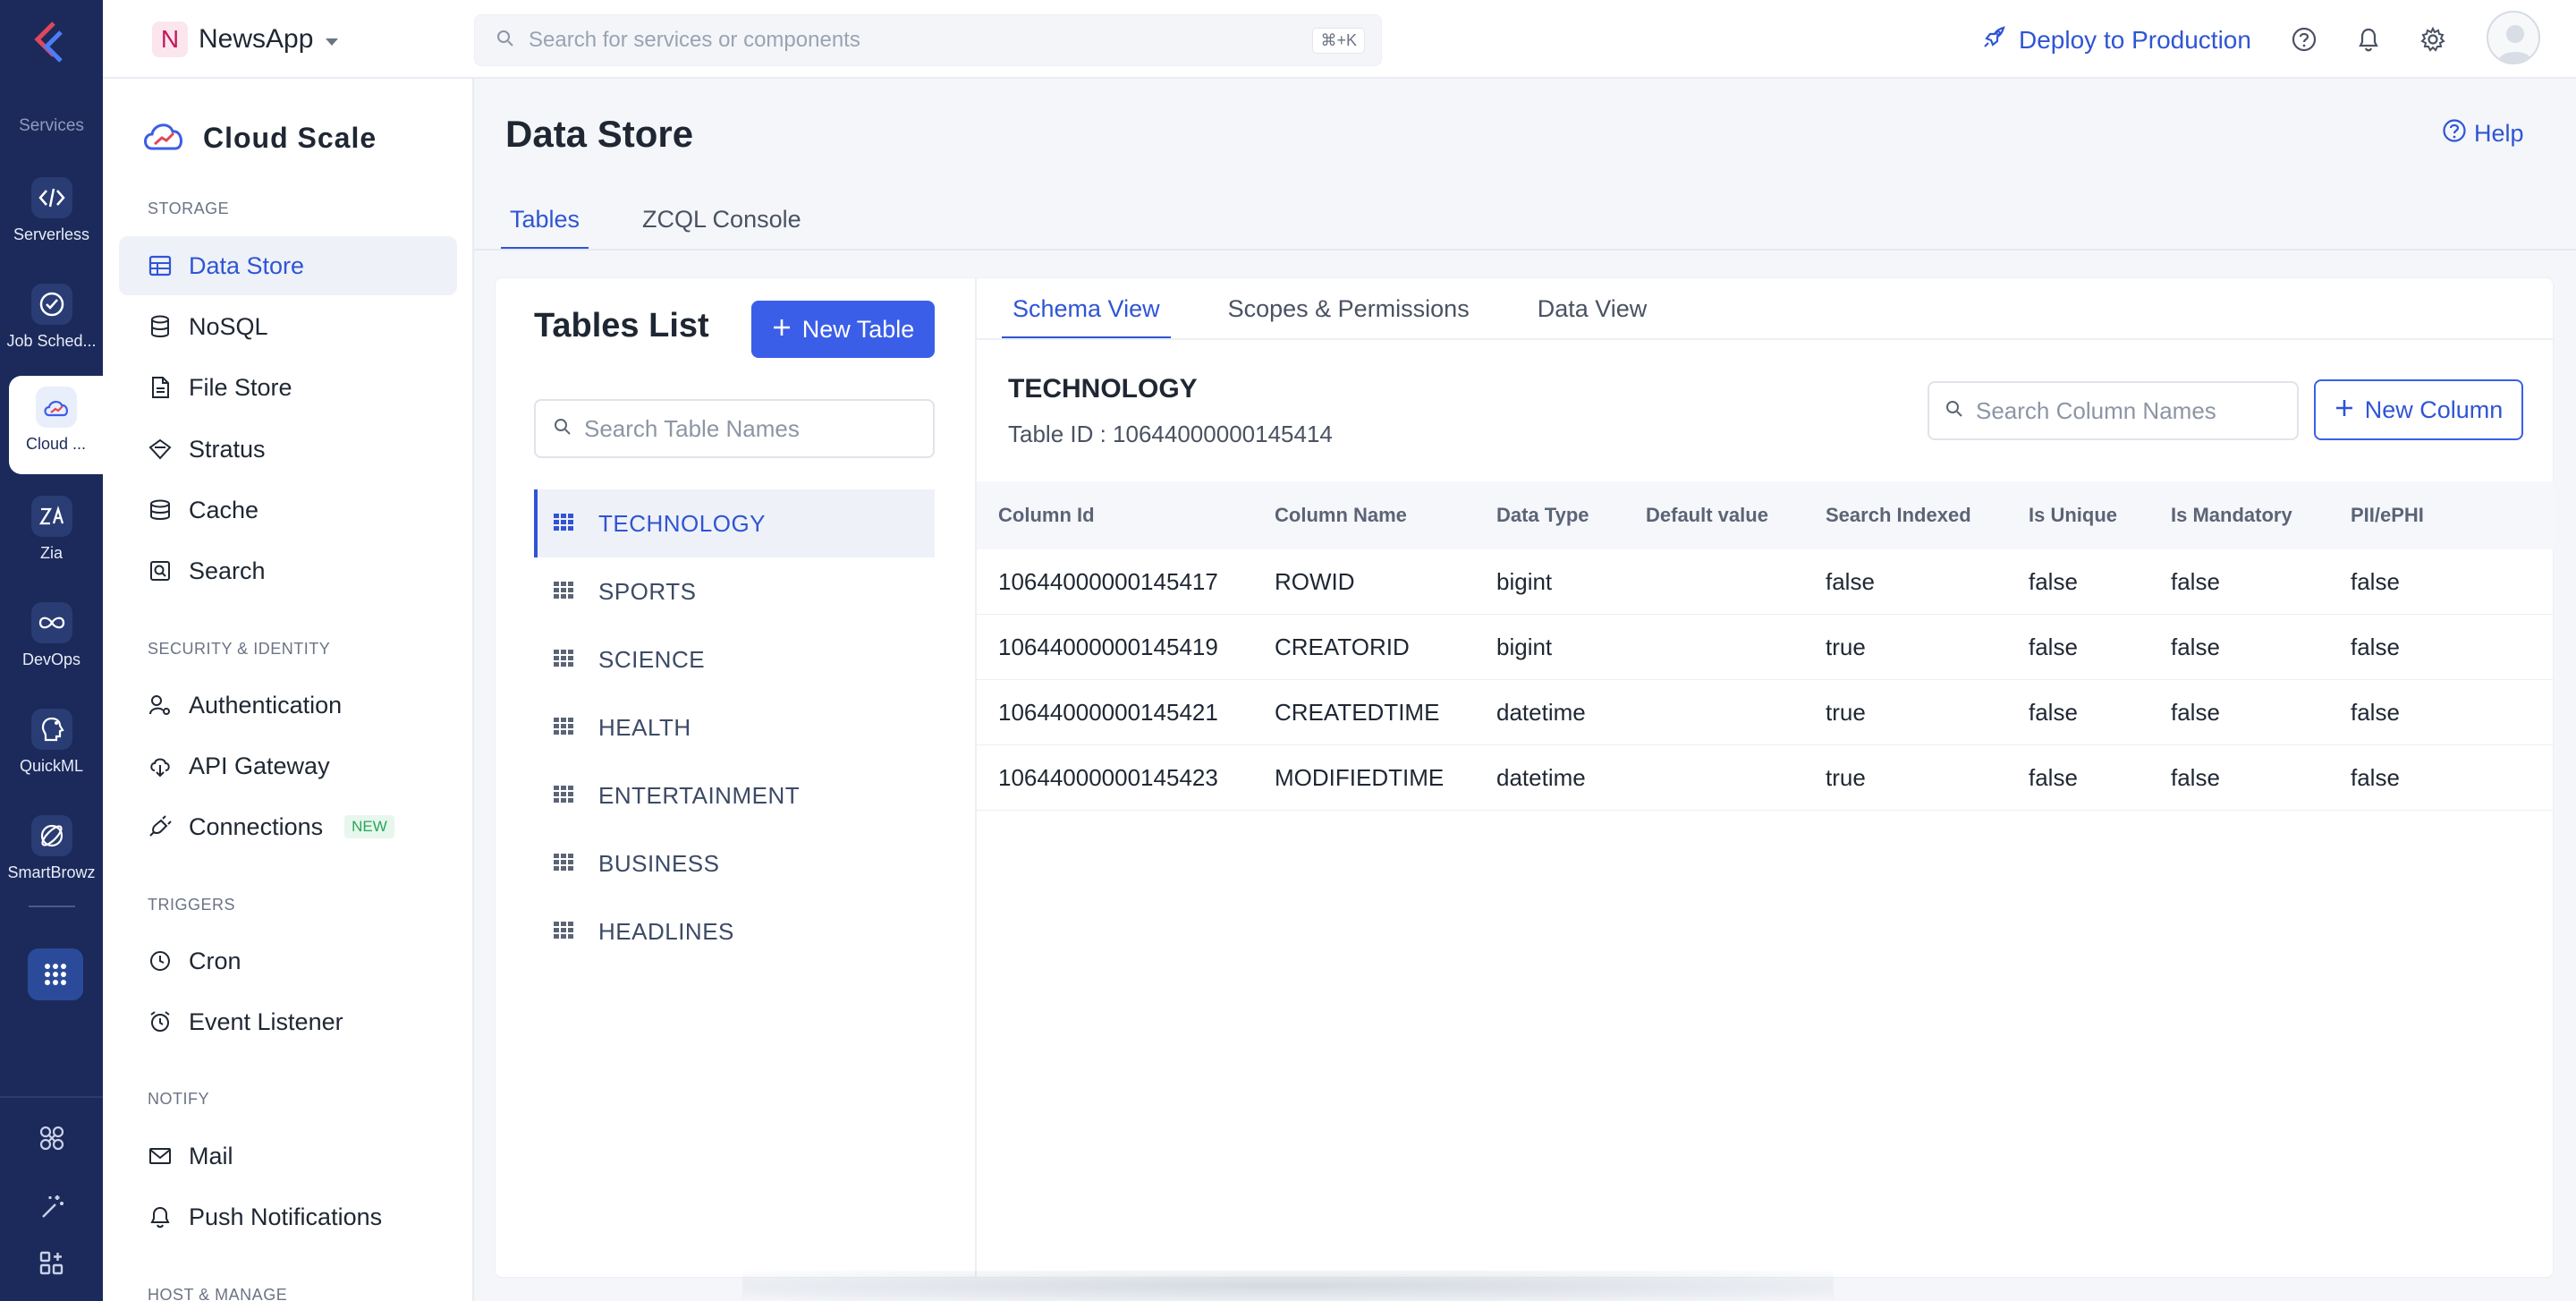 The width and height of the screenshot is (2576, 1301). Describe the element at coordinates (52, 906) in the screenshot. I see `rail-divider` at that location.